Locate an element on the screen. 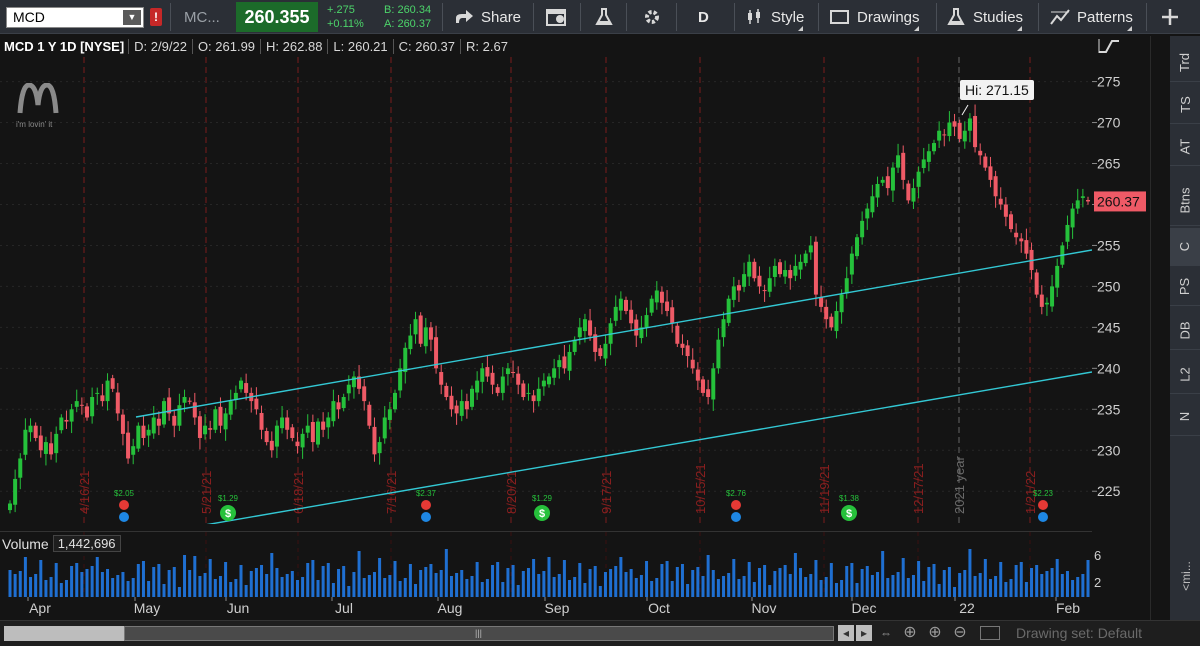  tab-ps: PS is located at coordinates (1185, 287).